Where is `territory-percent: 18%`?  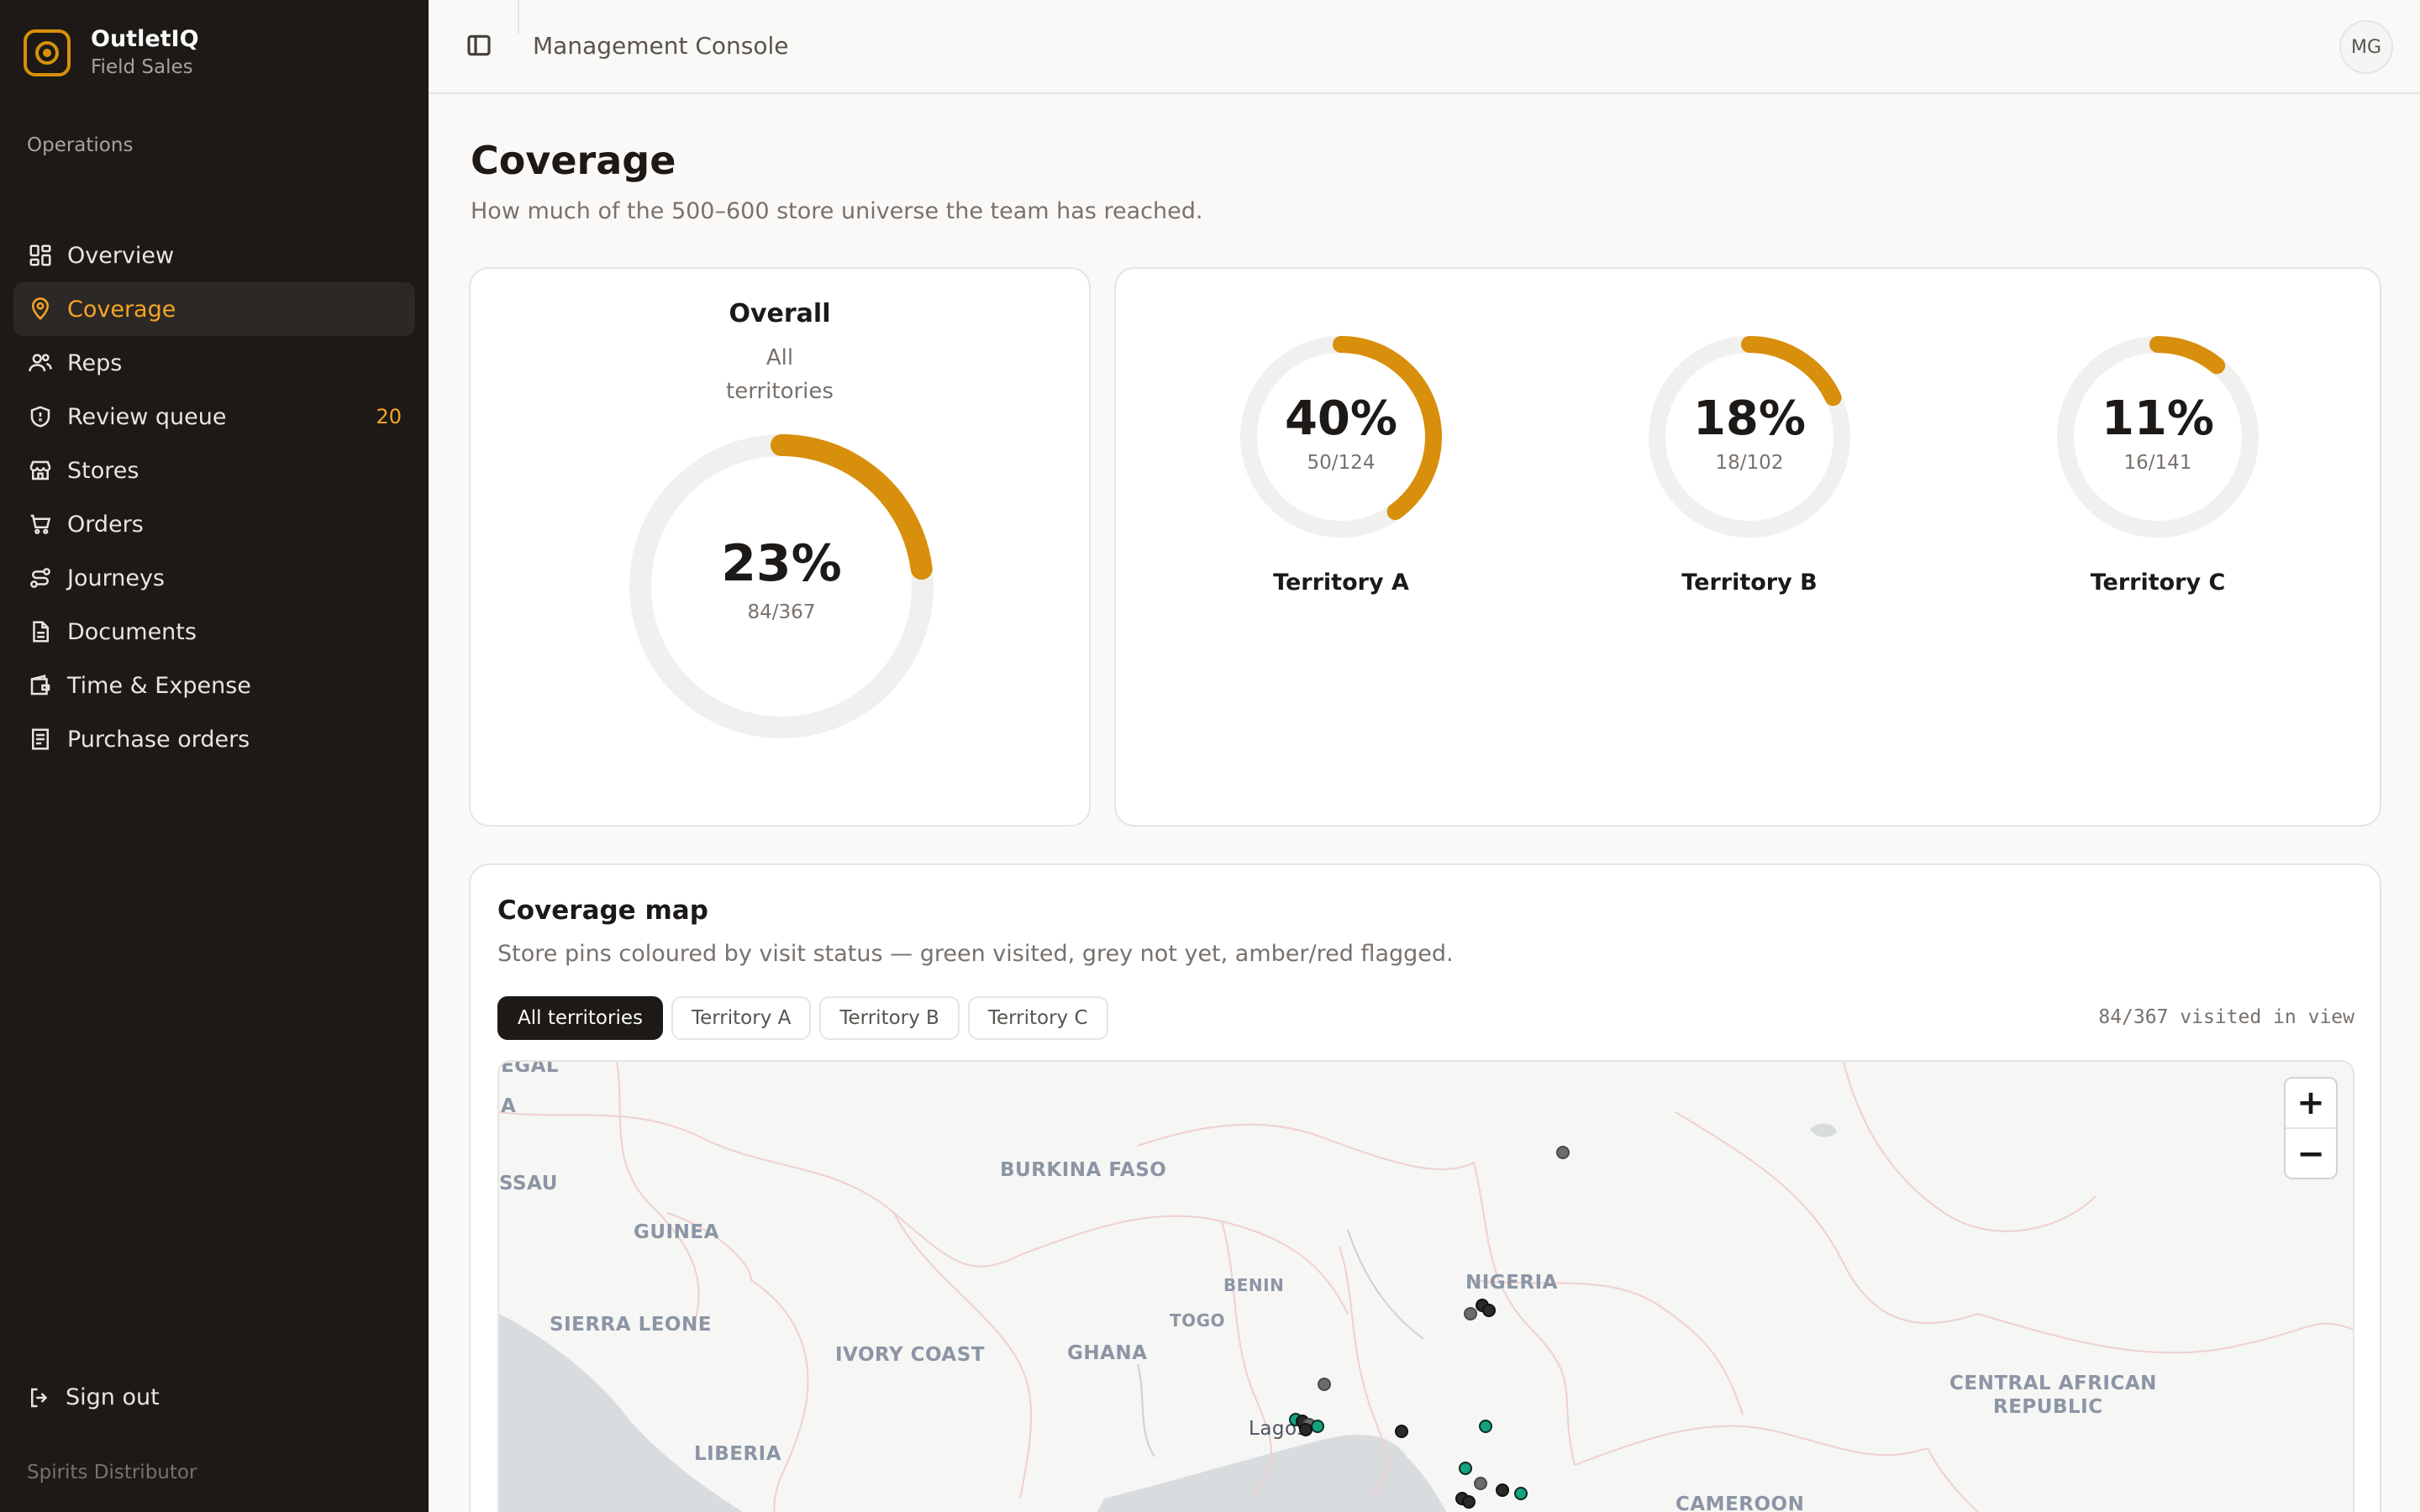
territory-percent: 18% is located at coordinates (1749, 418).